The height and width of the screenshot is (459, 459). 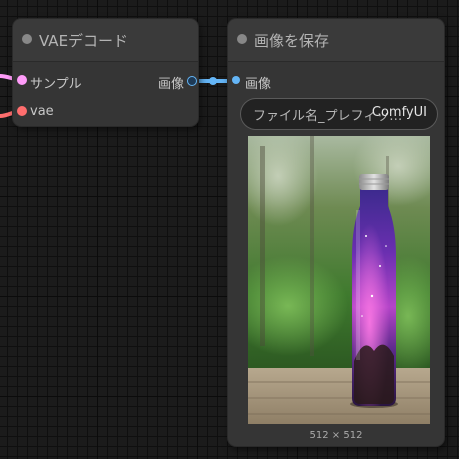 I want to click on vae-input-label: vae, so click(x=42, y=111).